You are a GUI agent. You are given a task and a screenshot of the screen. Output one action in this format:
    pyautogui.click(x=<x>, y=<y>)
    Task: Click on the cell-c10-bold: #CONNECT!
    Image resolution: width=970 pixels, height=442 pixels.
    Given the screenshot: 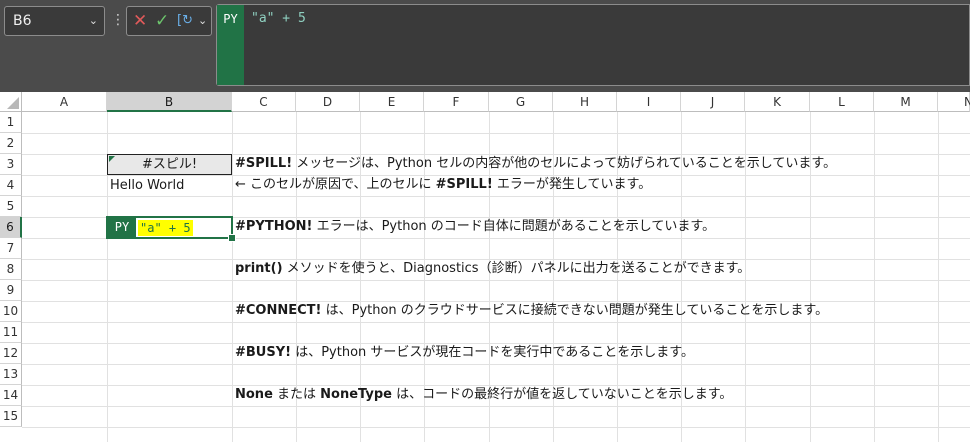 What is the action you would take?
    pyautogui.click(x=278, y=310)
    